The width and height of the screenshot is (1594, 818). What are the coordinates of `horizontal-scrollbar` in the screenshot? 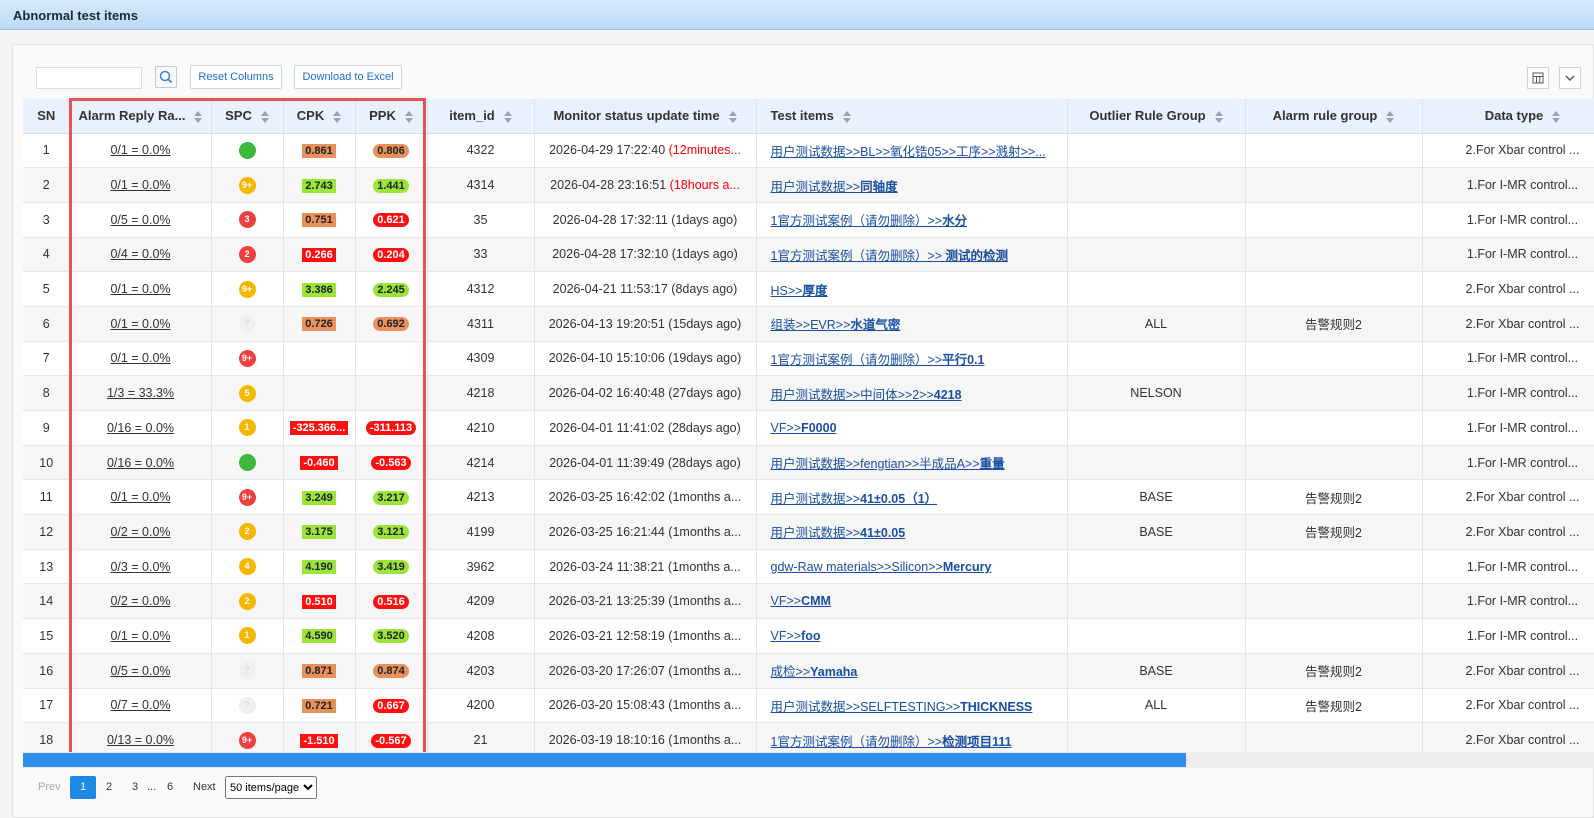 It's located at (808, 760).